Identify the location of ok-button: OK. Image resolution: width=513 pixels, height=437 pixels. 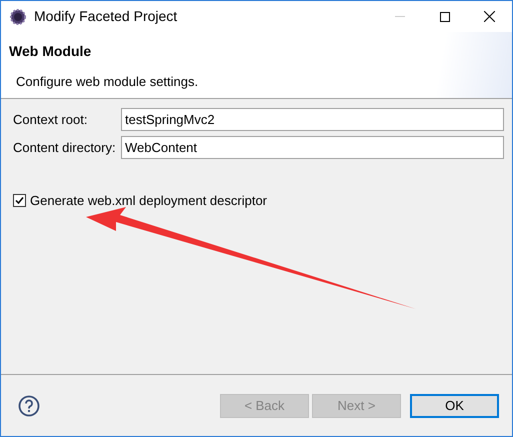
(454, 406).